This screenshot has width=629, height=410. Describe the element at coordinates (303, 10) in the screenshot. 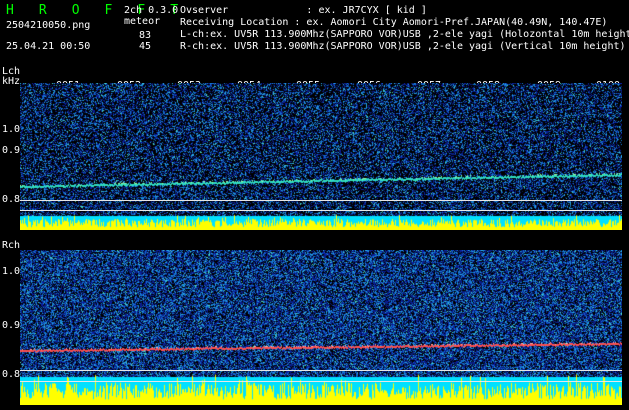

I see `observer-line: Ovserver : ex. JR7CYX [ kid ]` at that location.